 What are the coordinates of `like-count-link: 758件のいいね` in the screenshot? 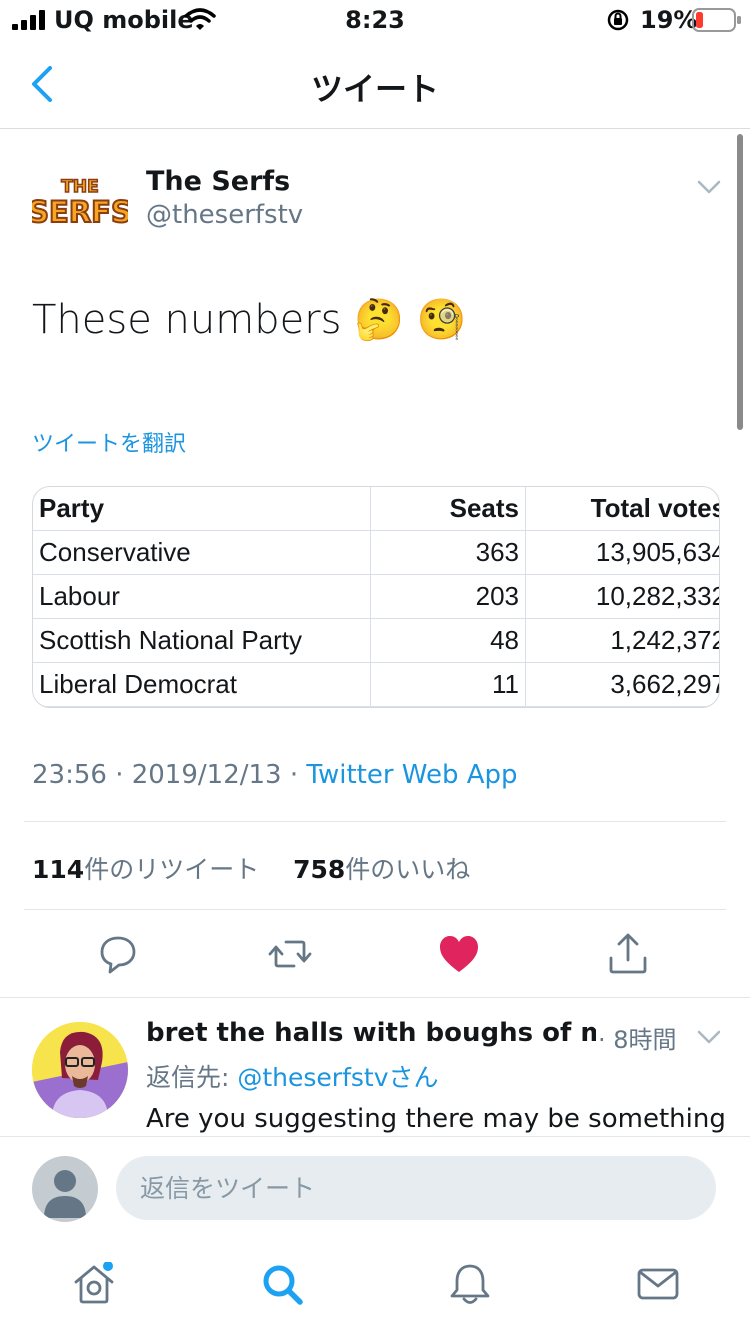 It's located at (381, 869).